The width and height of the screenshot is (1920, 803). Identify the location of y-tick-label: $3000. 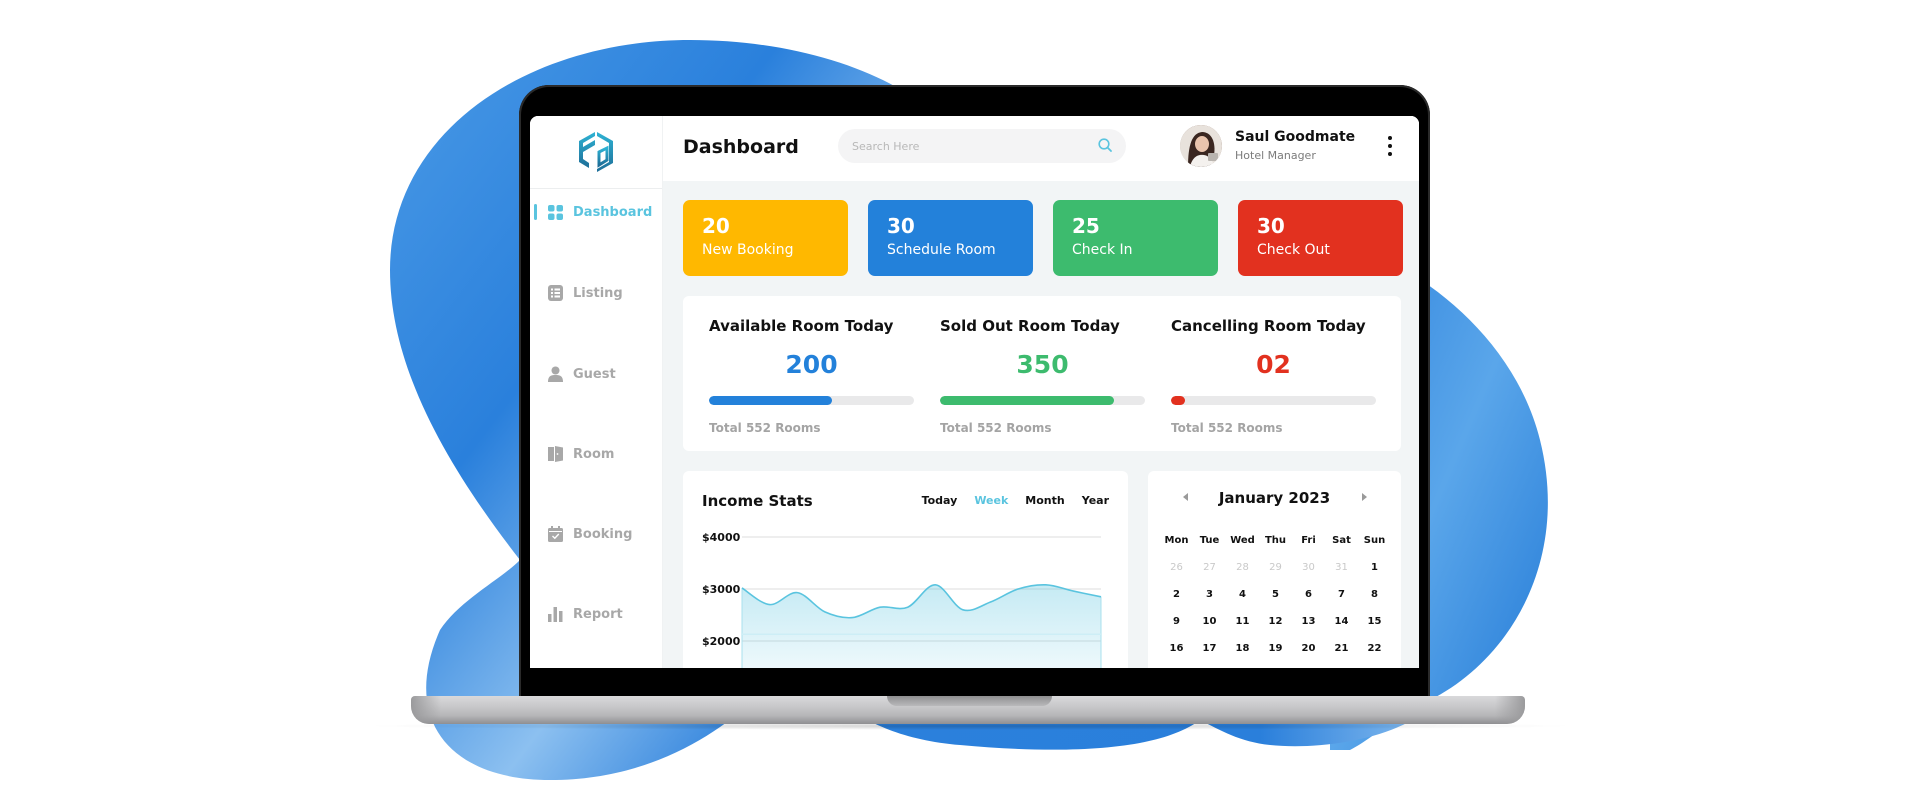
(721, 589).